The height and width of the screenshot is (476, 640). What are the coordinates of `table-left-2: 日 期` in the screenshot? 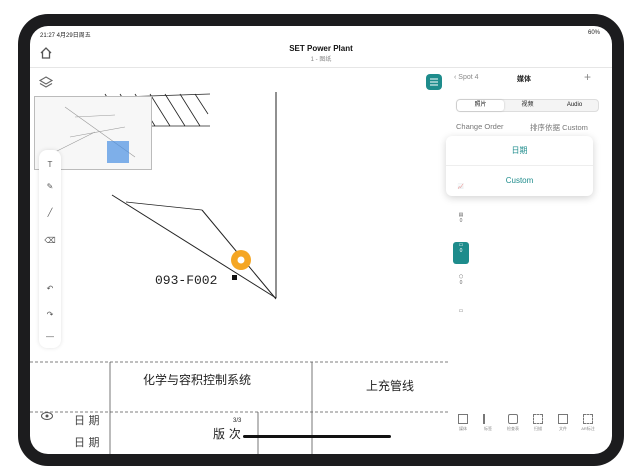 It's located at (87, 442).